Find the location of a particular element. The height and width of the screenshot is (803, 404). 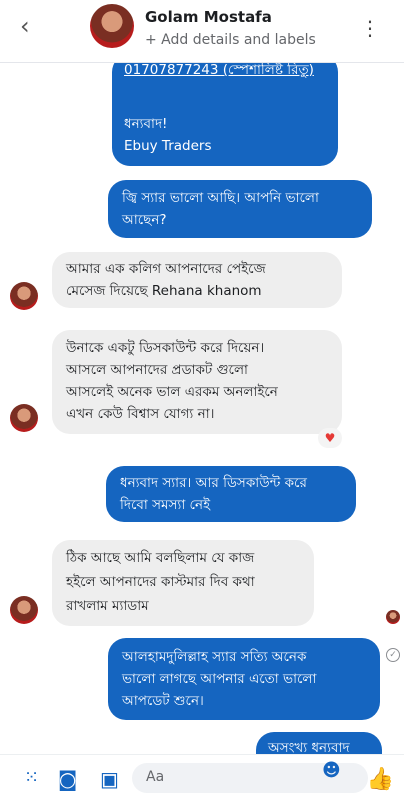

message-text: আলহামদুলিল্লাহ স্যার সত্যি অনেক is located at coordinates (214, 657).